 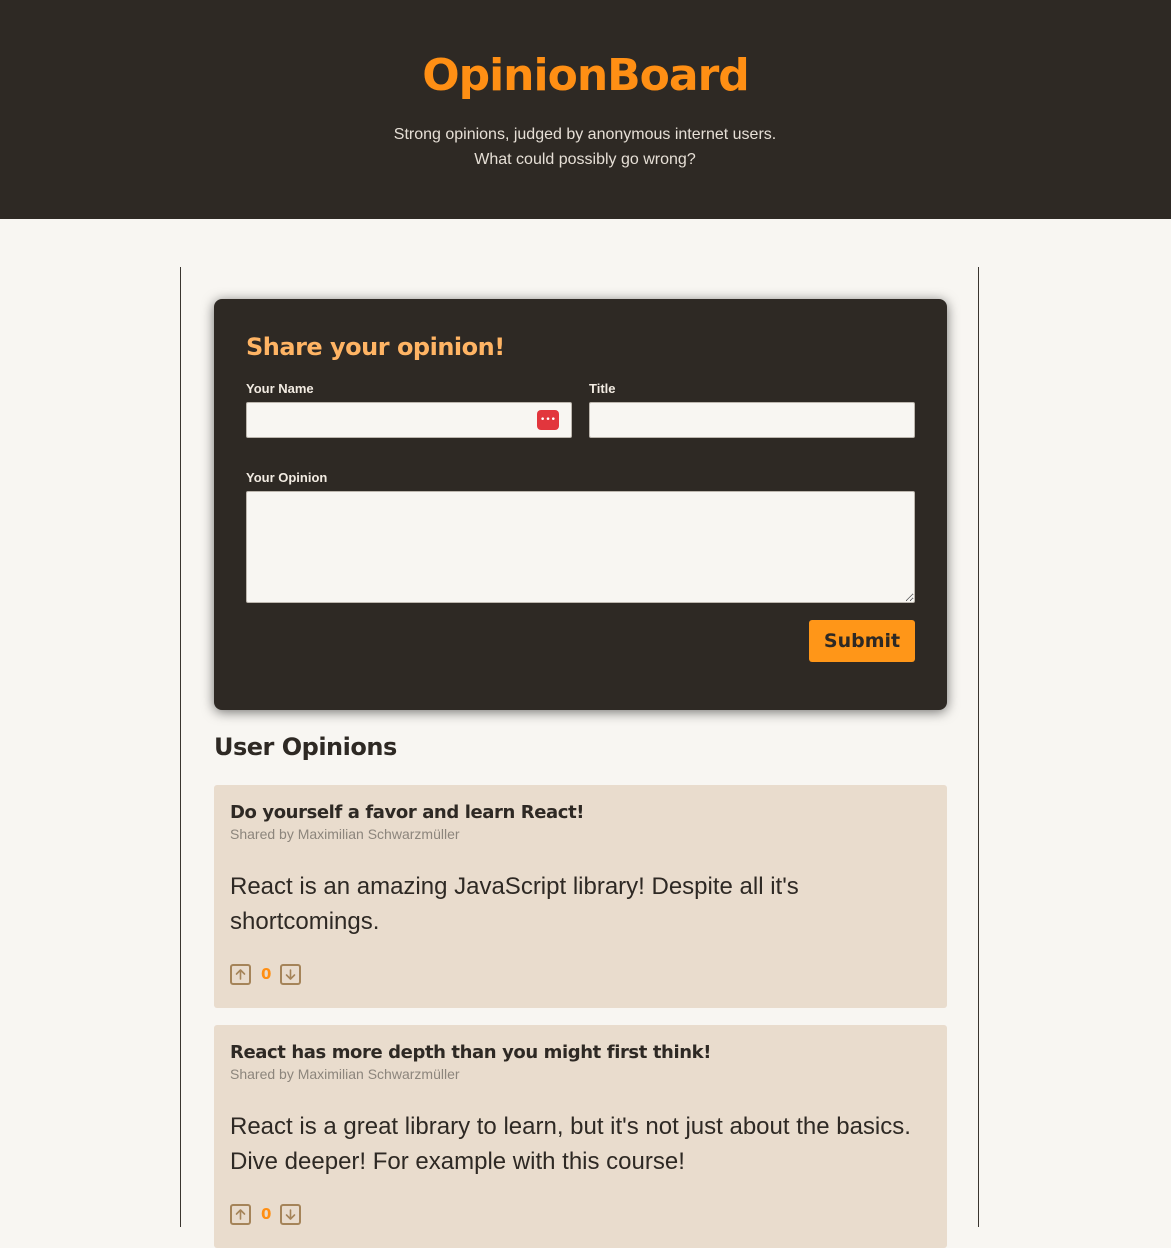 I want to click on name-field-wrapper: •••, so click(x=409, y=420).